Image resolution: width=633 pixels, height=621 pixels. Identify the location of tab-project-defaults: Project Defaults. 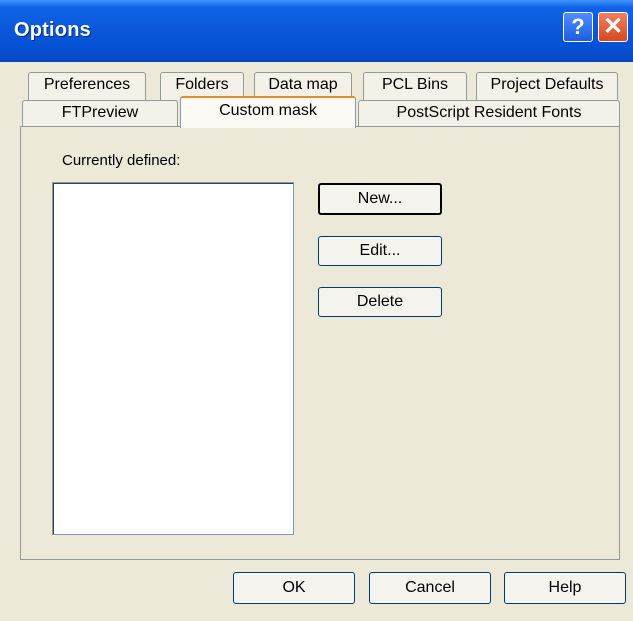
(547, 86).